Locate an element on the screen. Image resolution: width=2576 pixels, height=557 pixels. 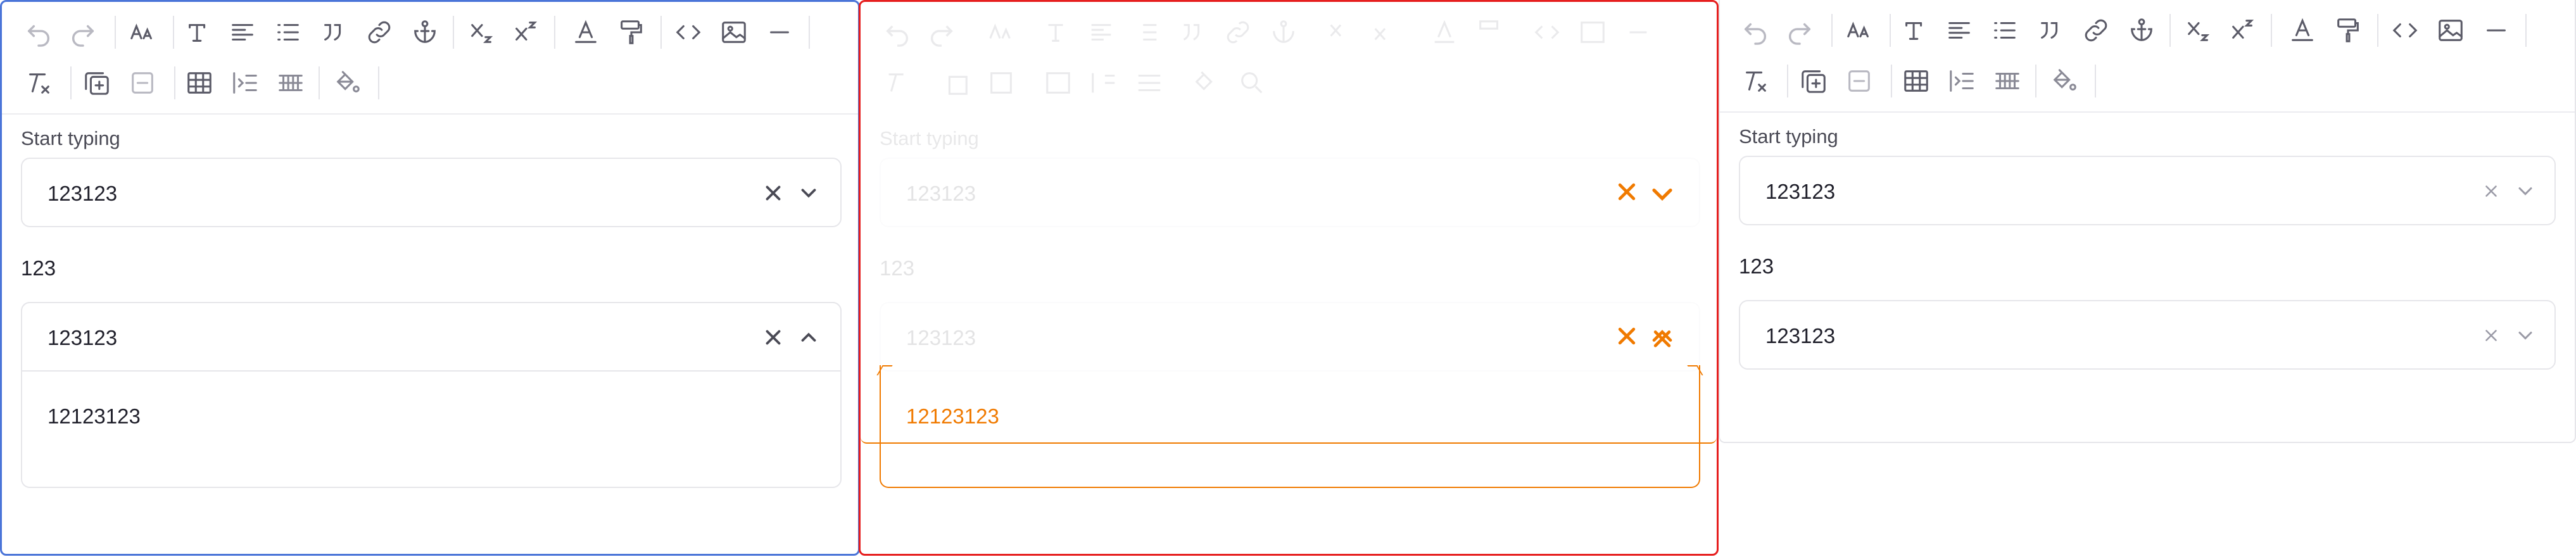
chevron-up-icon is located at coordinates (808, 337).